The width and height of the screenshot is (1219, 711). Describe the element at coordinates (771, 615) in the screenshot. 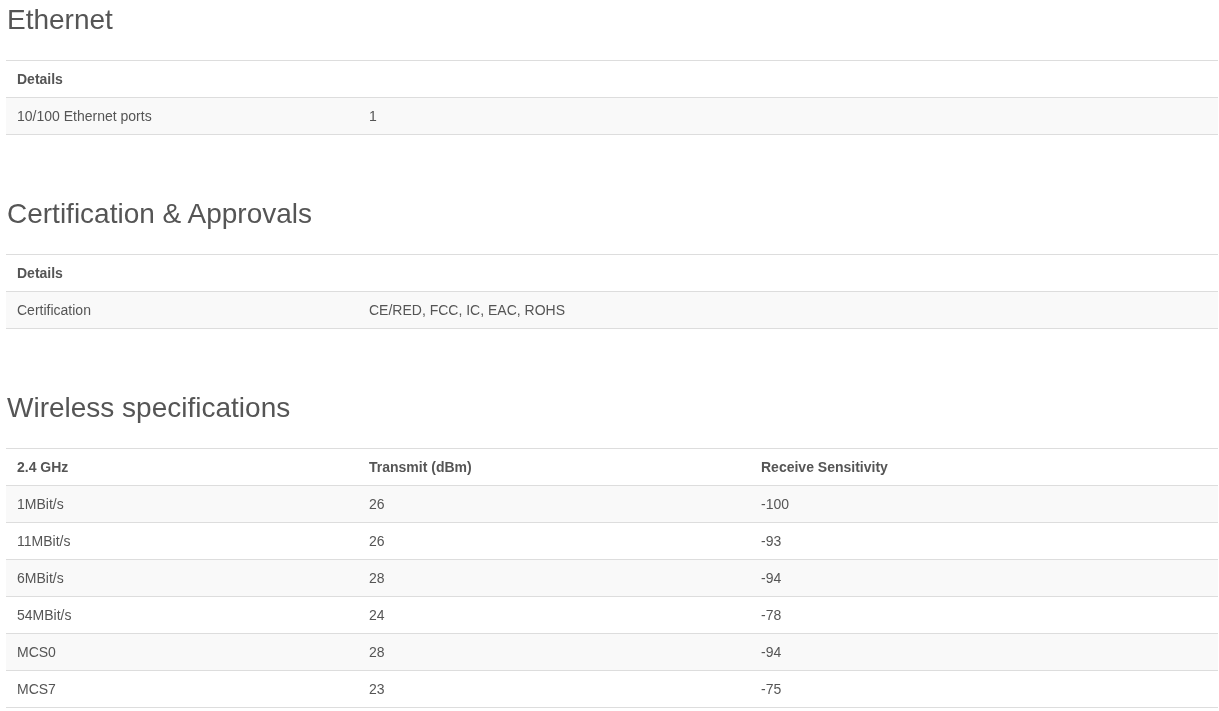

I see `table-cell-text: -78` at that location.